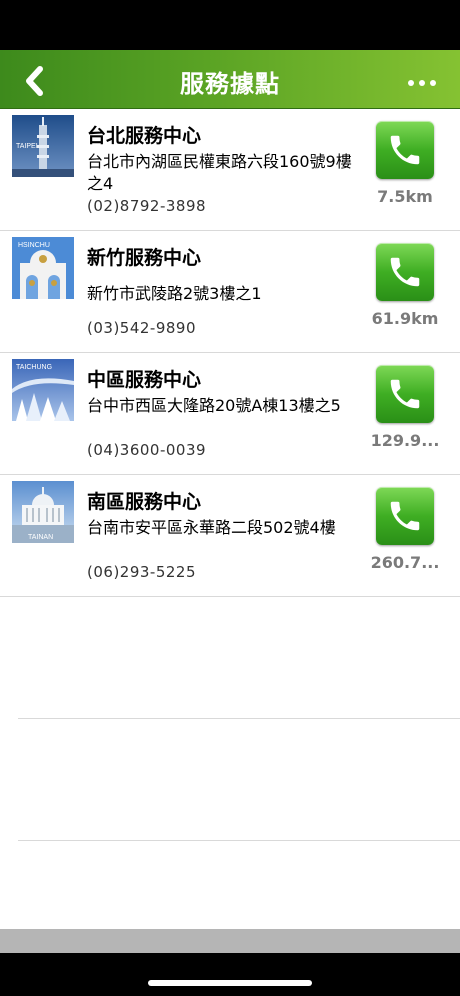 This screenshot has height=996, width=460. I want to click on location-photo: TAIPEI, so click(43, 146).